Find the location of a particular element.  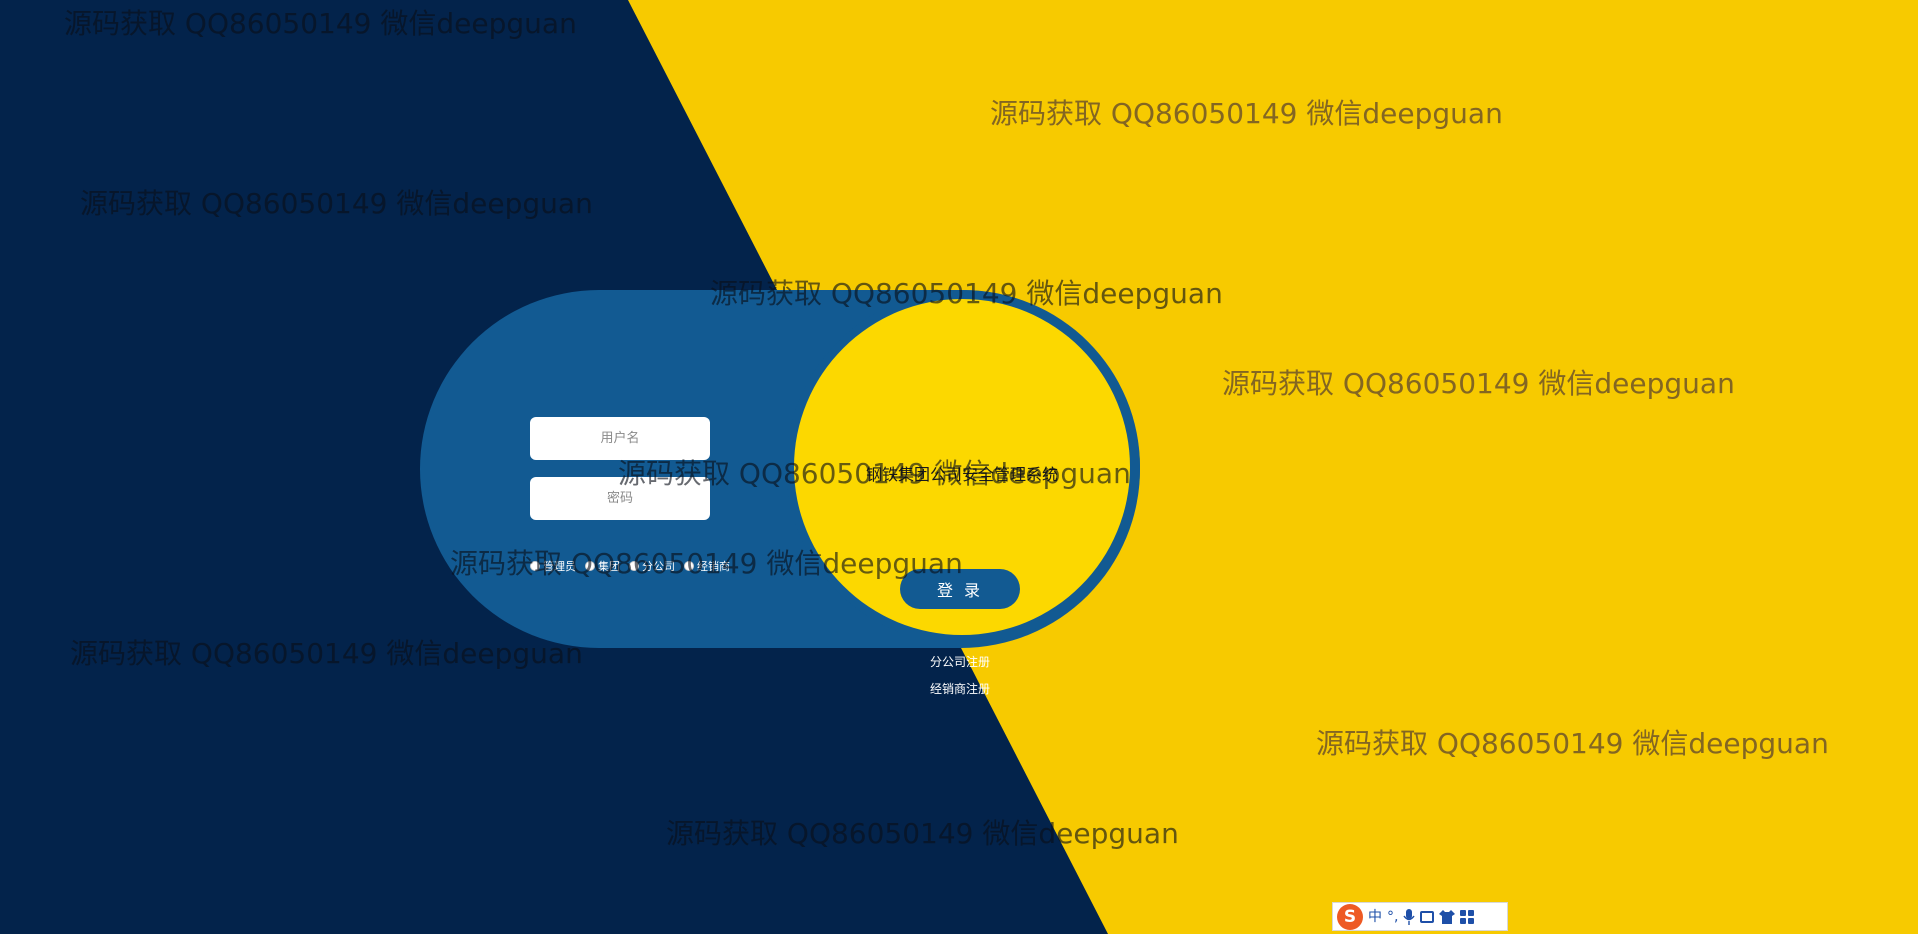

dealer-register-link: 经销商注册 is located at coordinates (960, 688).